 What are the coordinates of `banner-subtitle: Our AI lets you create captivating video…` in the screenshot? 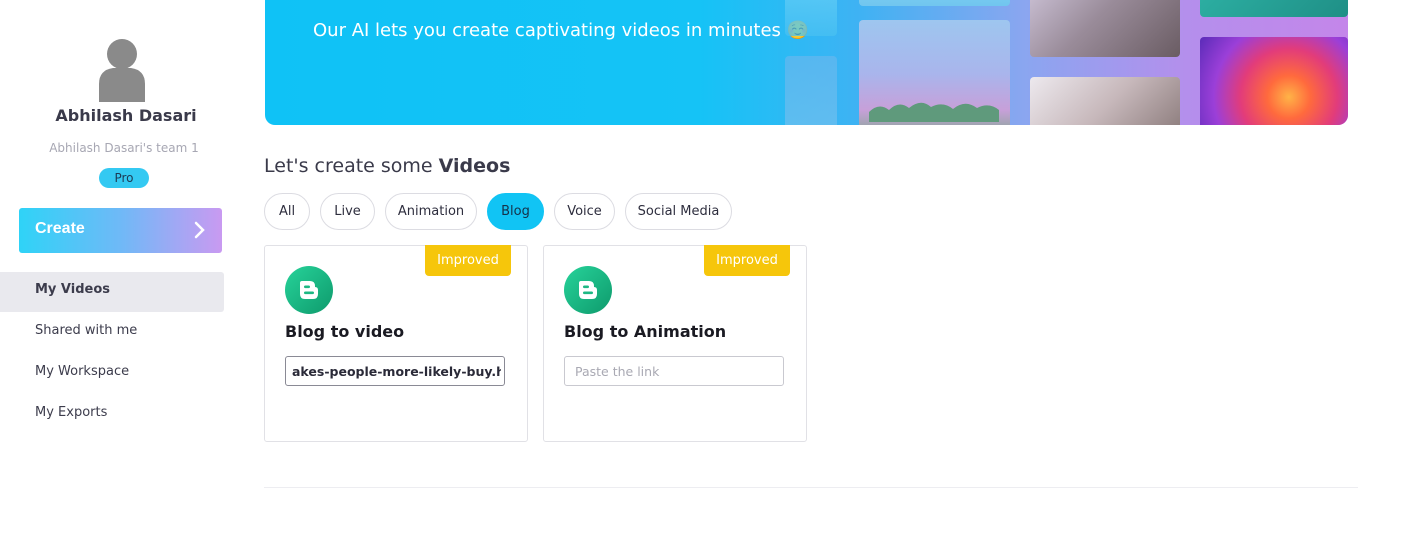 It's located at (561, 30).